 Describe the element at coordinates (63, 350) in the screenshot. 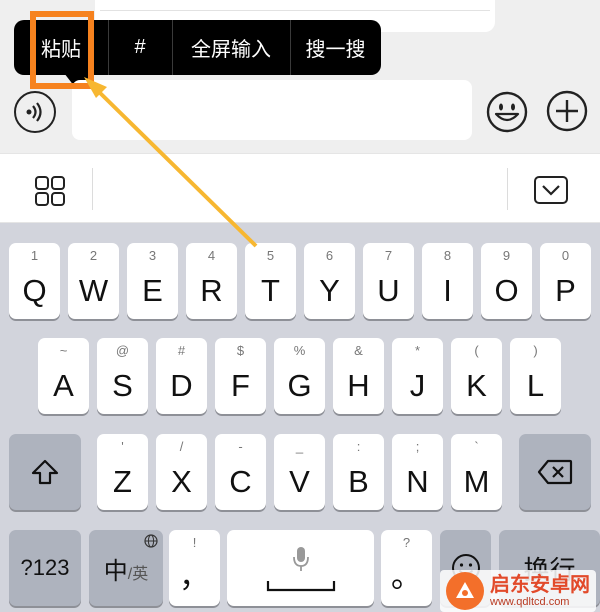

I see `key-sub: ~` at that location.